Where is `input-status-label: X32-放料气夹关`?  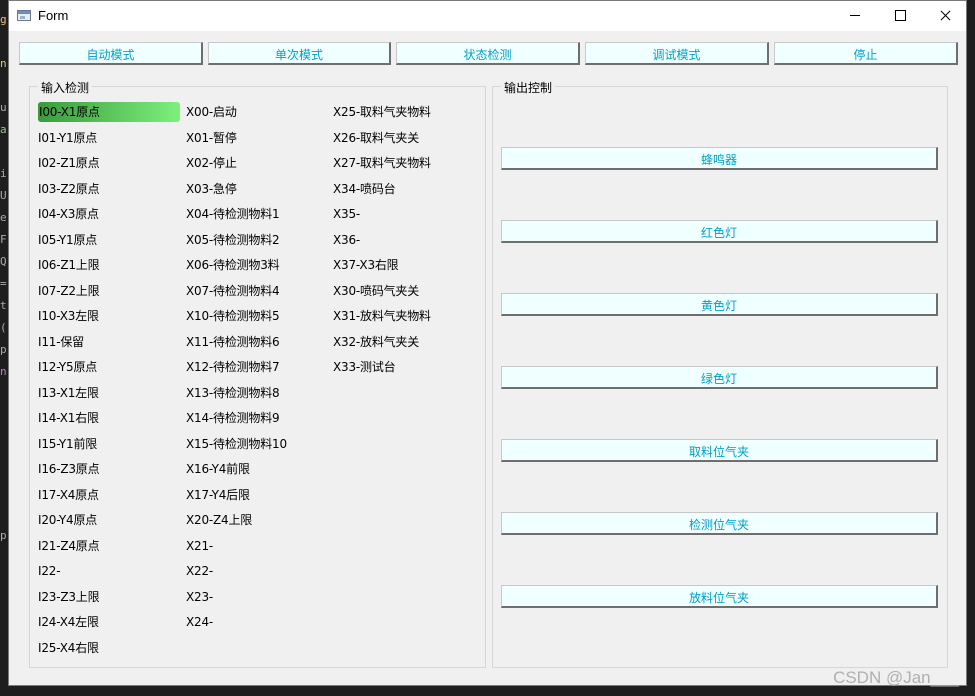 input-status-label: X32-放料气夹关 is located at coordinates (376, 342).